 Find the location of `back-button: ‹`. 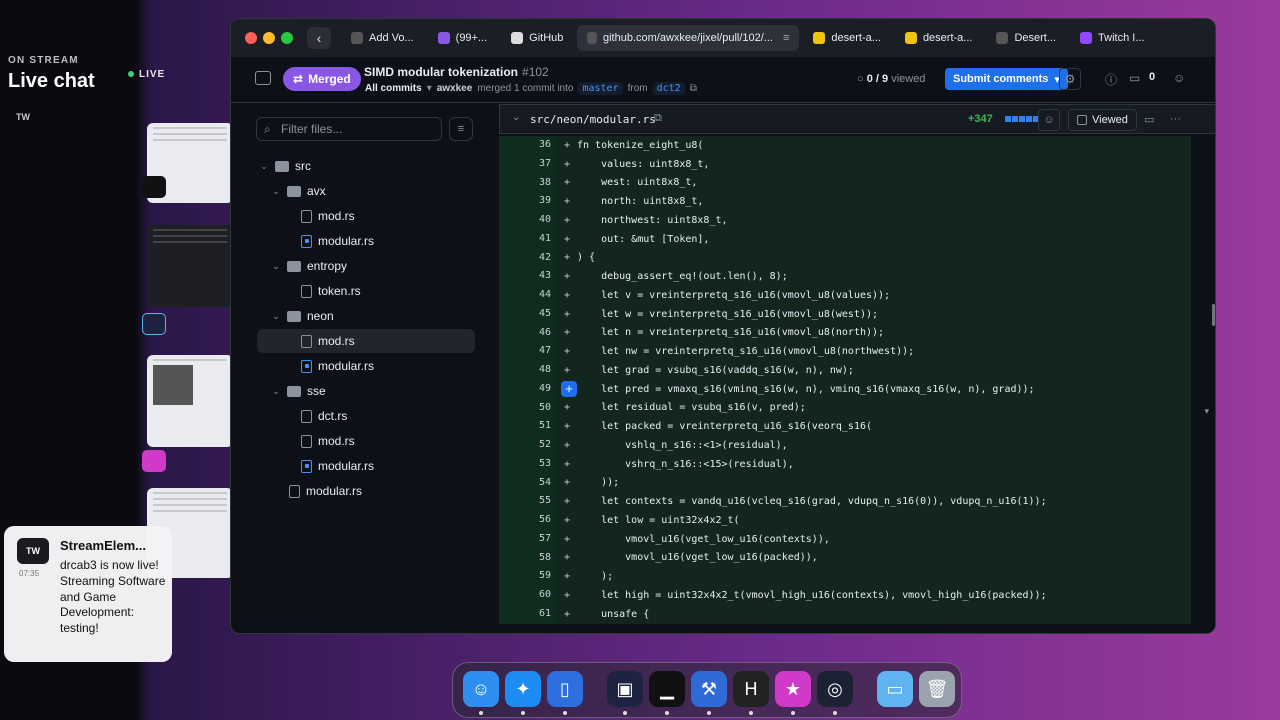

back-button: ‹ is located at coordinates (319, 38).